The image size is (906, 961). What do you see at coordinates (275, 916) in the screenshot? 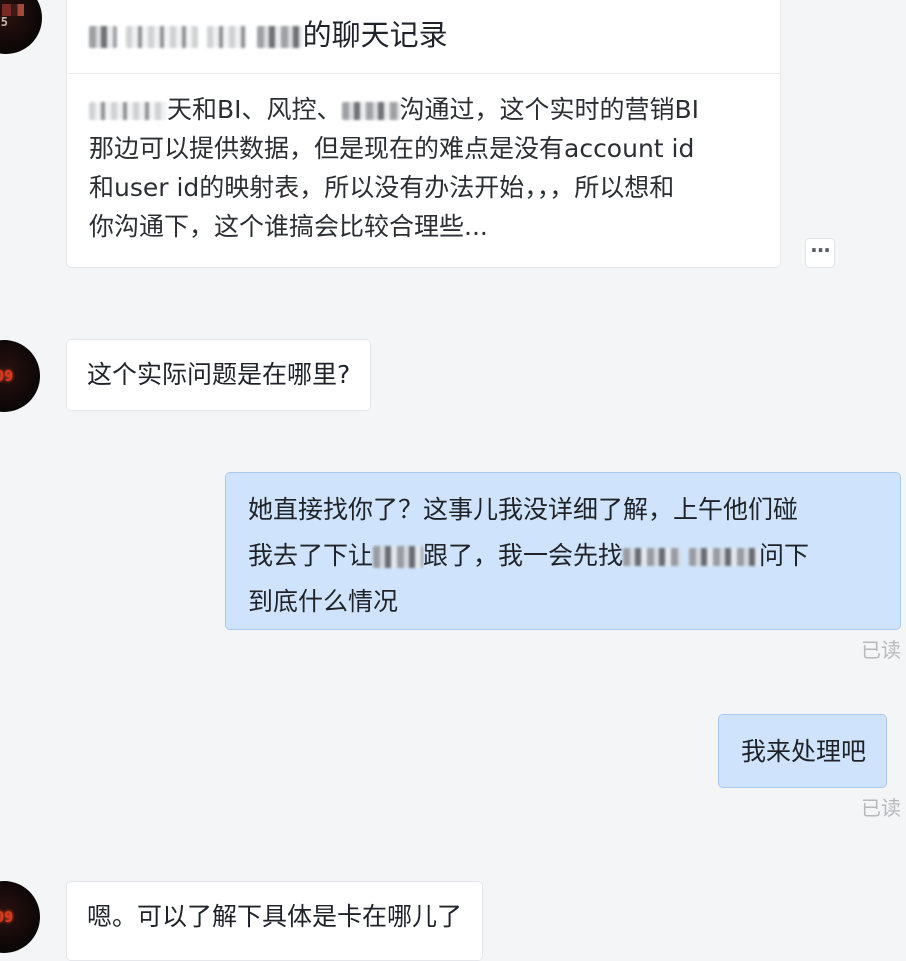
I see `message-text: 嗯。可以了解下具体是卡在哪儿了` at bounding box center [275, 916].